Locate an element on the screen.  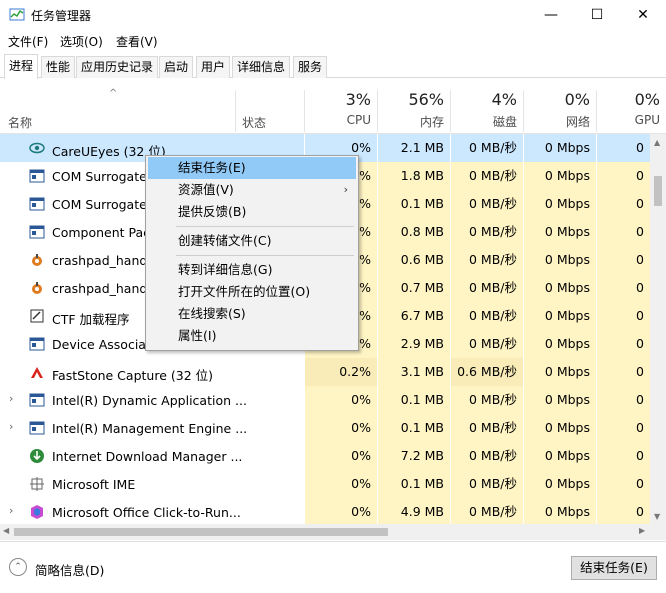
column-header: ^ 名称 状态 3% CPU 56% 内存 4% 磁盘 0% 网络 0% GPU is located at coordinates (333, 107).